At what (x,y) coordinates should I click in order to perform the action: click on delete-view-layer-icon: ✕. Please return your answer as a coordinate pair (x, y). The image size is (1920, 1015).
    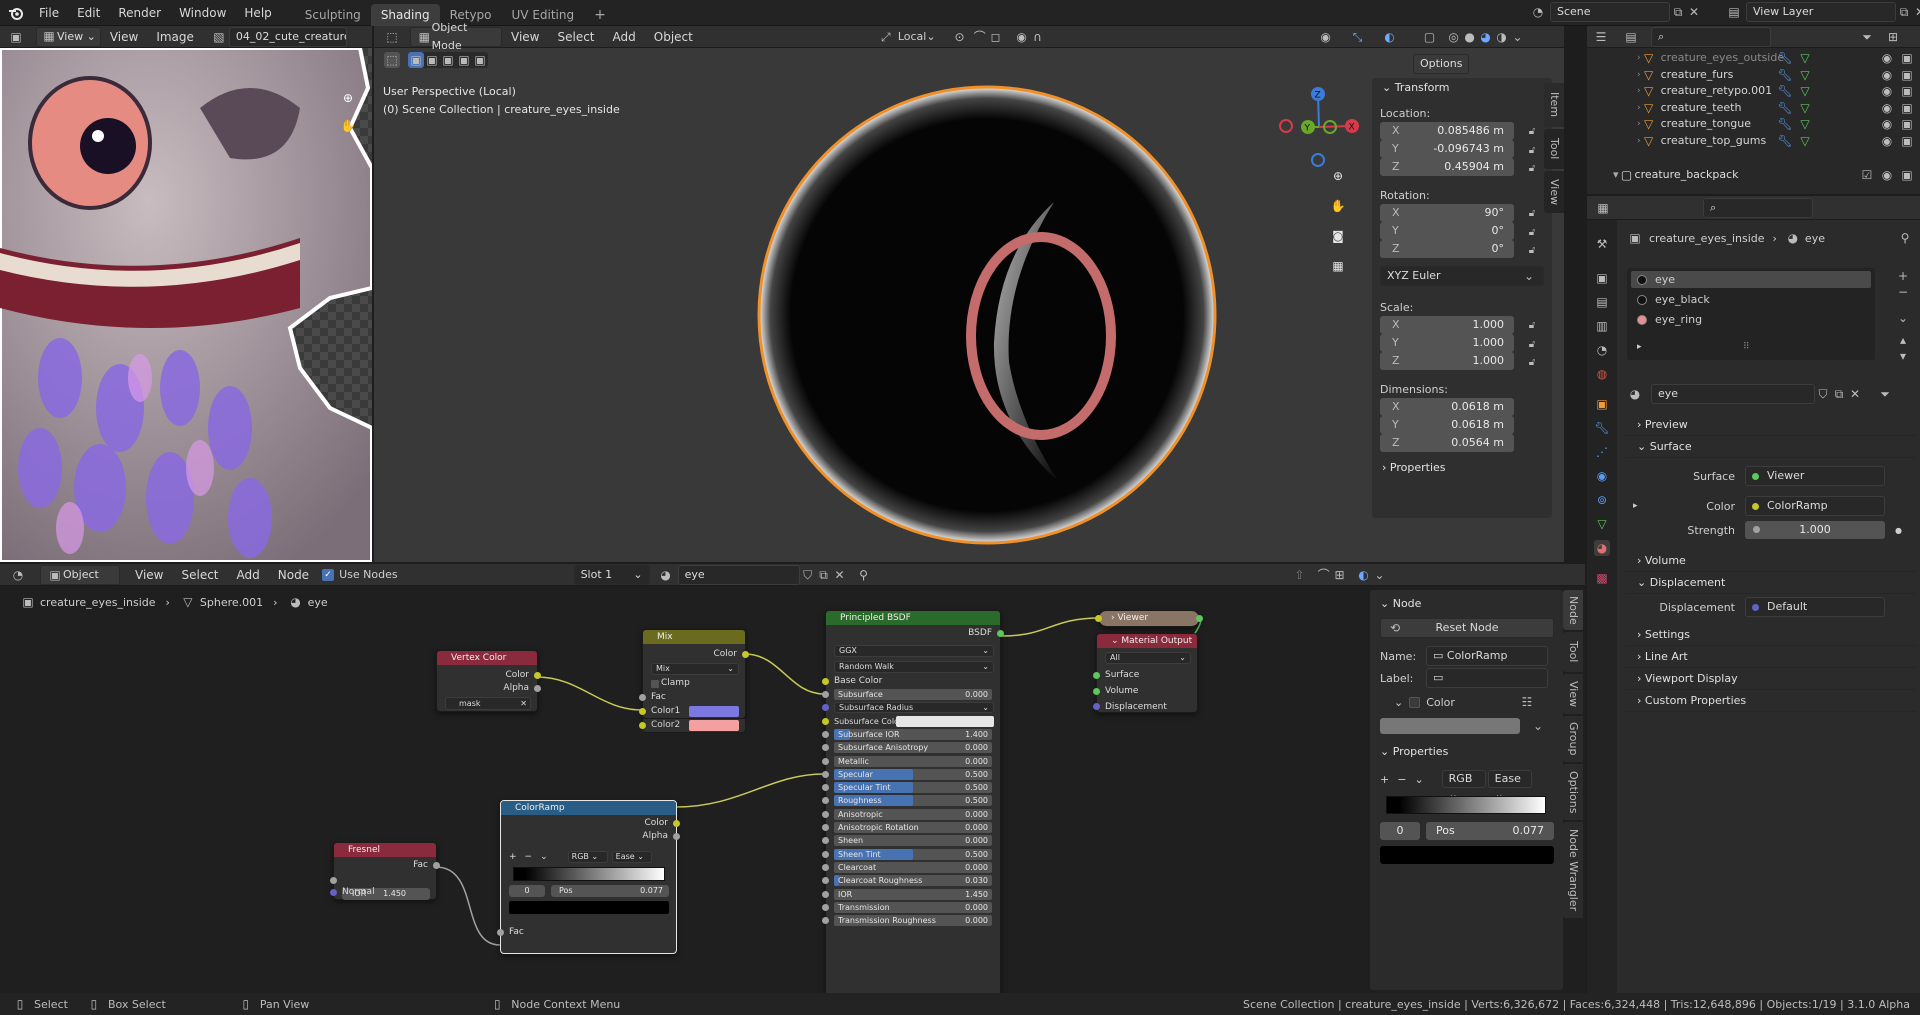
    Looking at the image, I should click on (1916, 12).